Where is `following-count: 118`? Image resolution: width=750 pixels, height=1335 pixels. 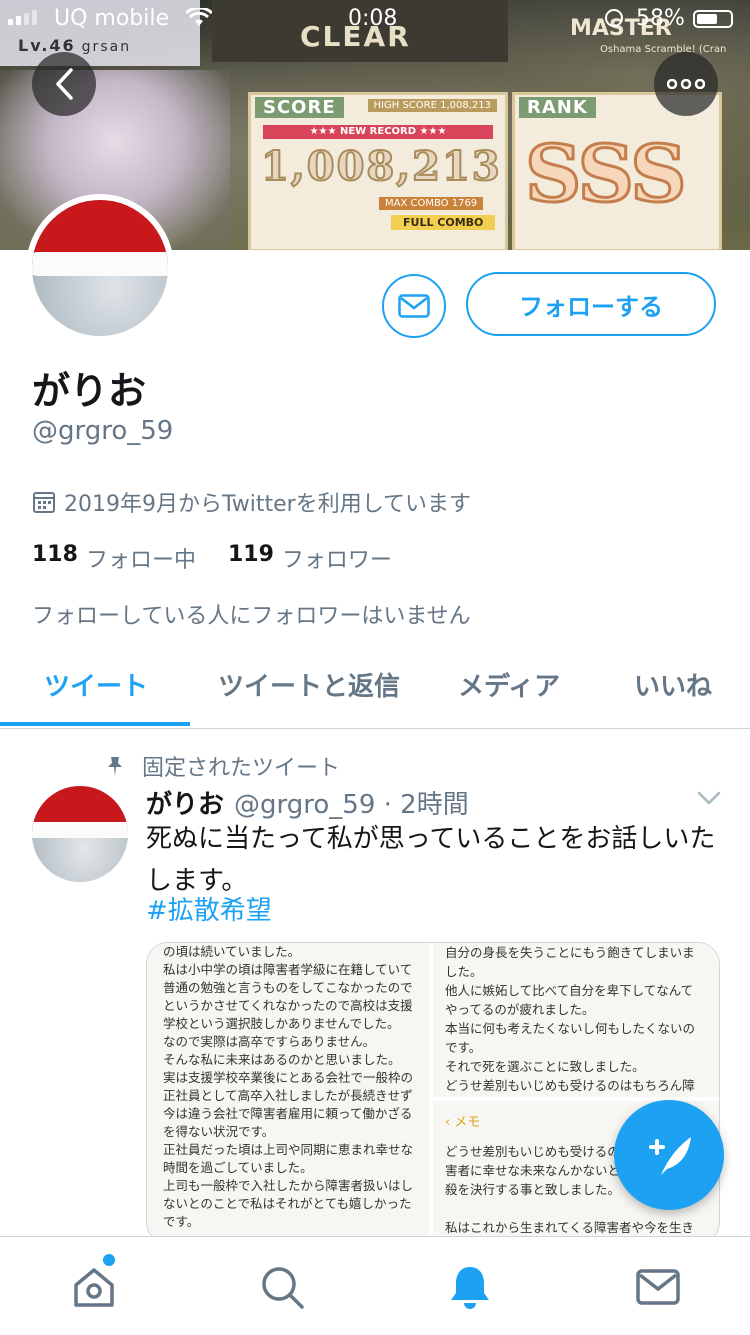
following-count: 118 is located at coordinates (55, 558).